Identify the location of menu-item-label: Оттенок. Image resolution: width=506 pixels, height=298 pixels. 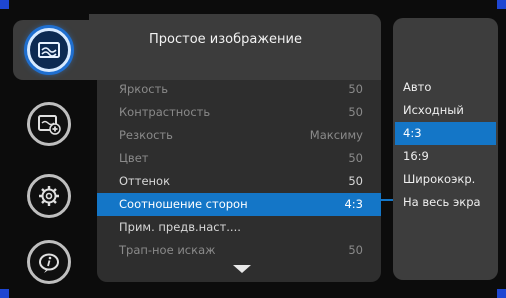
(145, 181).